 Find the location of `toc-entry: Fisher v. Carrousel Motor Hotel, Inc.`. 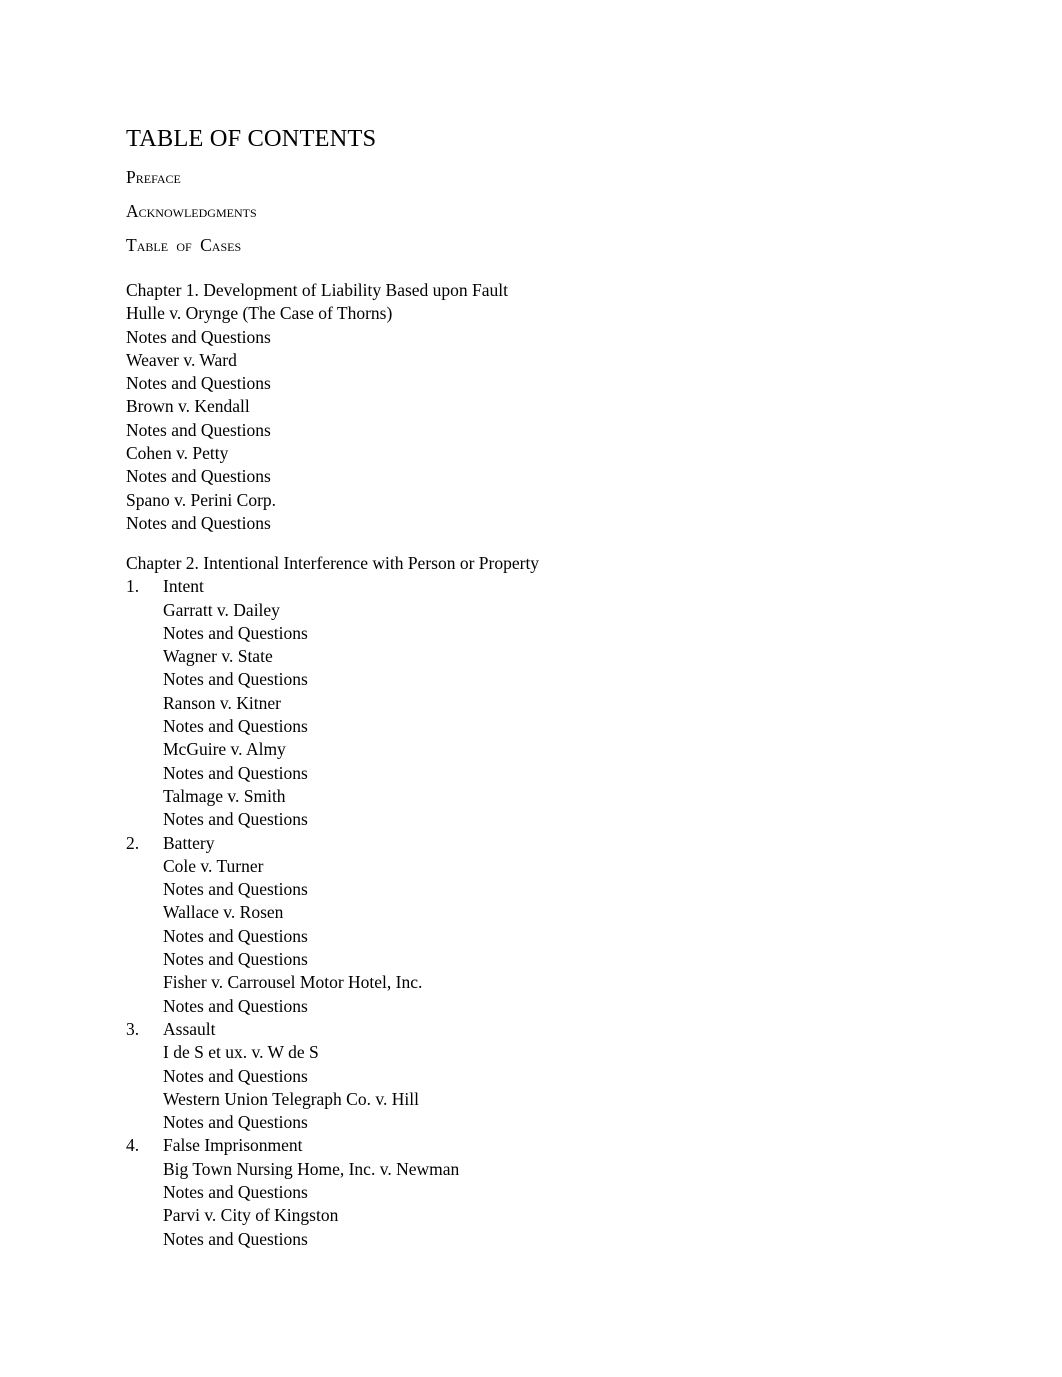

toc-entry: Fisher v. Carrousel Motor Hotel, Inc. is located at coordinates (293, 982).